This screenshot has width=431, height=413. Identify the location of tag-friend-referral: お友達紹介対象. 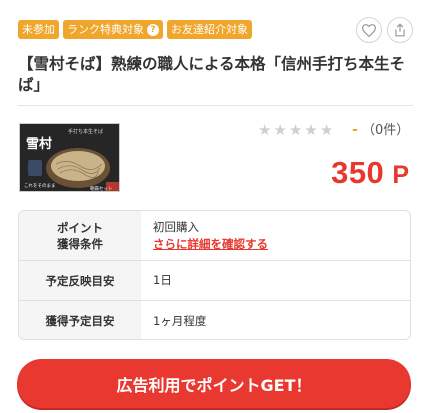
(209, 29).